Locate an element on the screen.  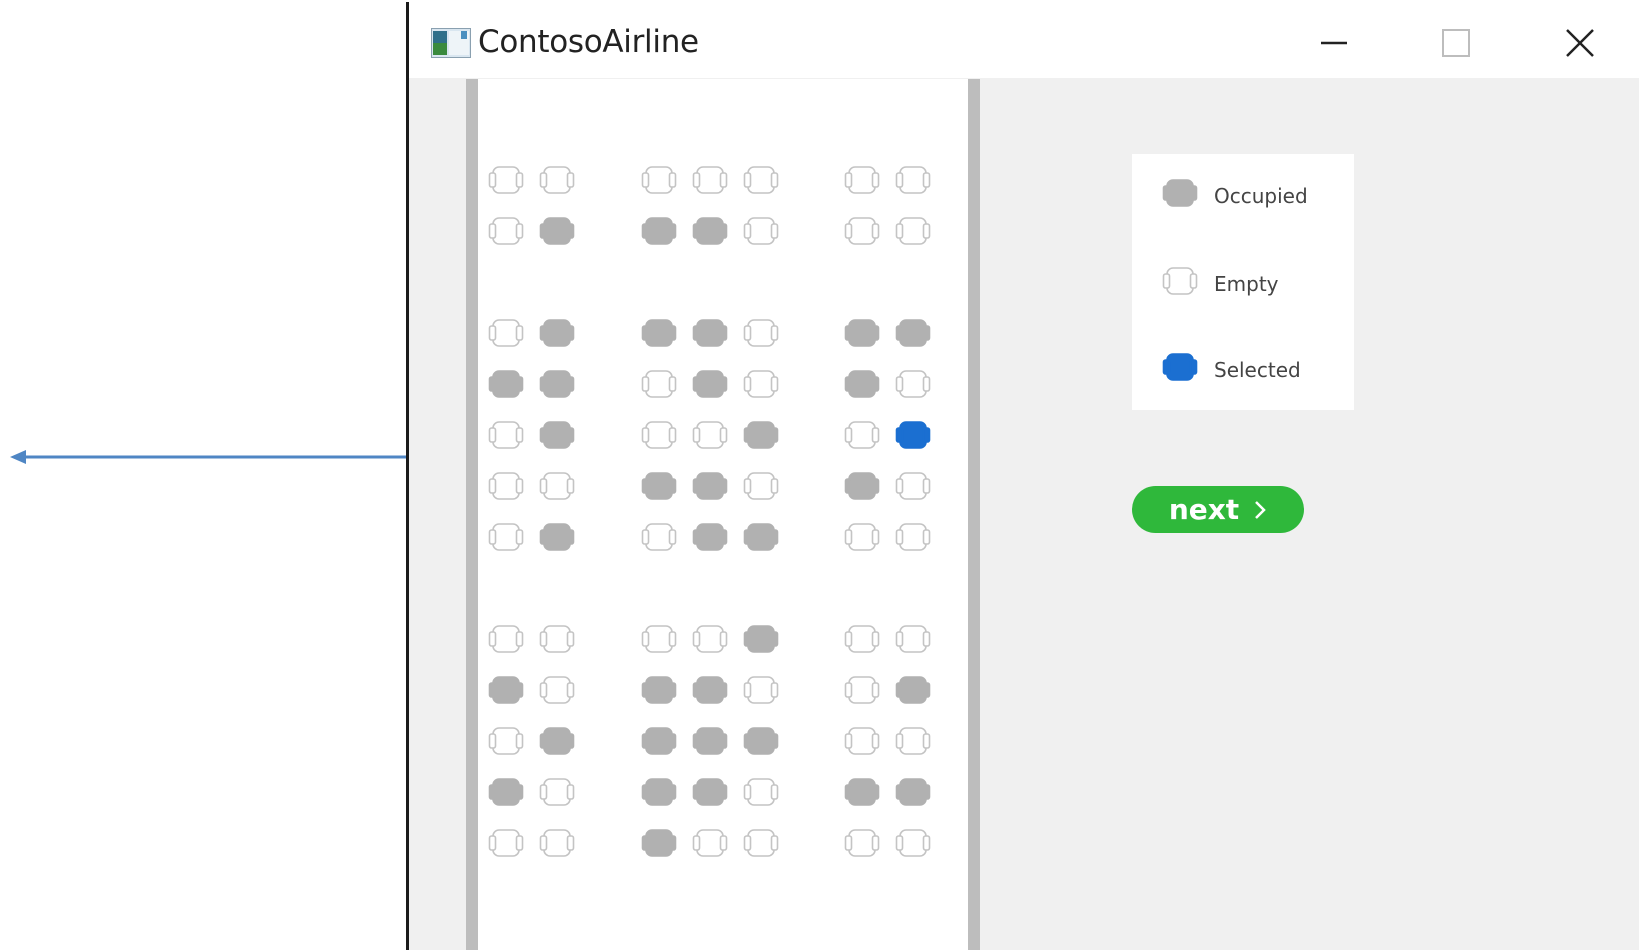
minimize-icon is located at coordinates (1334, 43).